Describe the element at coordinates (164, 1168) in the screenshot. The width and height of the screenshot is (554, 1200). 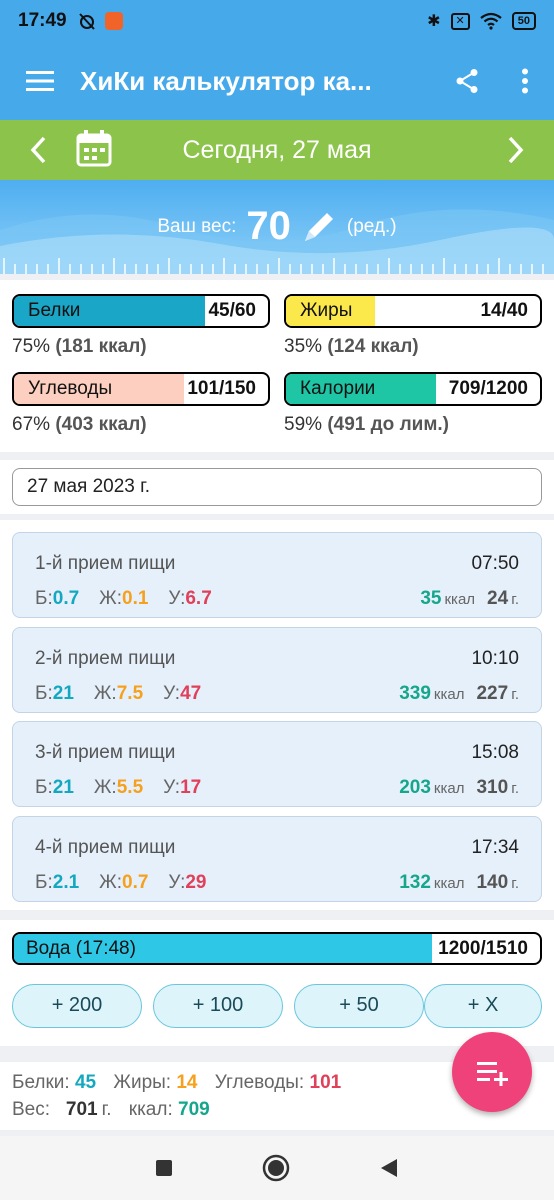
I see `recents-icon` at that location.